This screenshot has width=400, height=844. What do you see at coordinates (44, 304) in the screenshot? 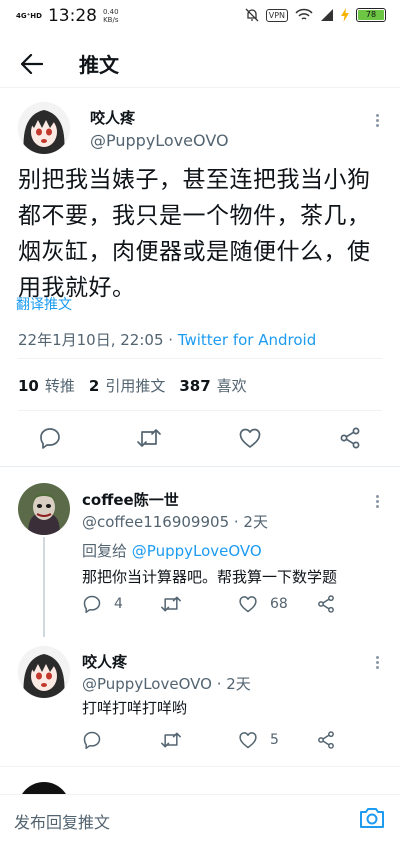
I see `translate-link: 翻译推文` at bounding box center [44, 304].